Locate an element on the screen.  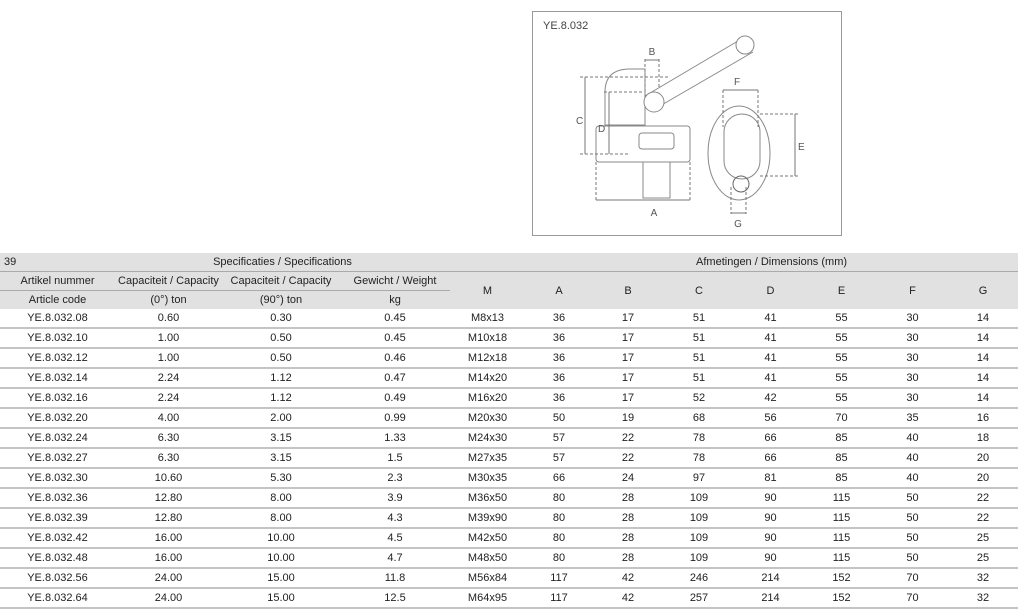
table-cell: 57 is located at coordinates (559, 438).